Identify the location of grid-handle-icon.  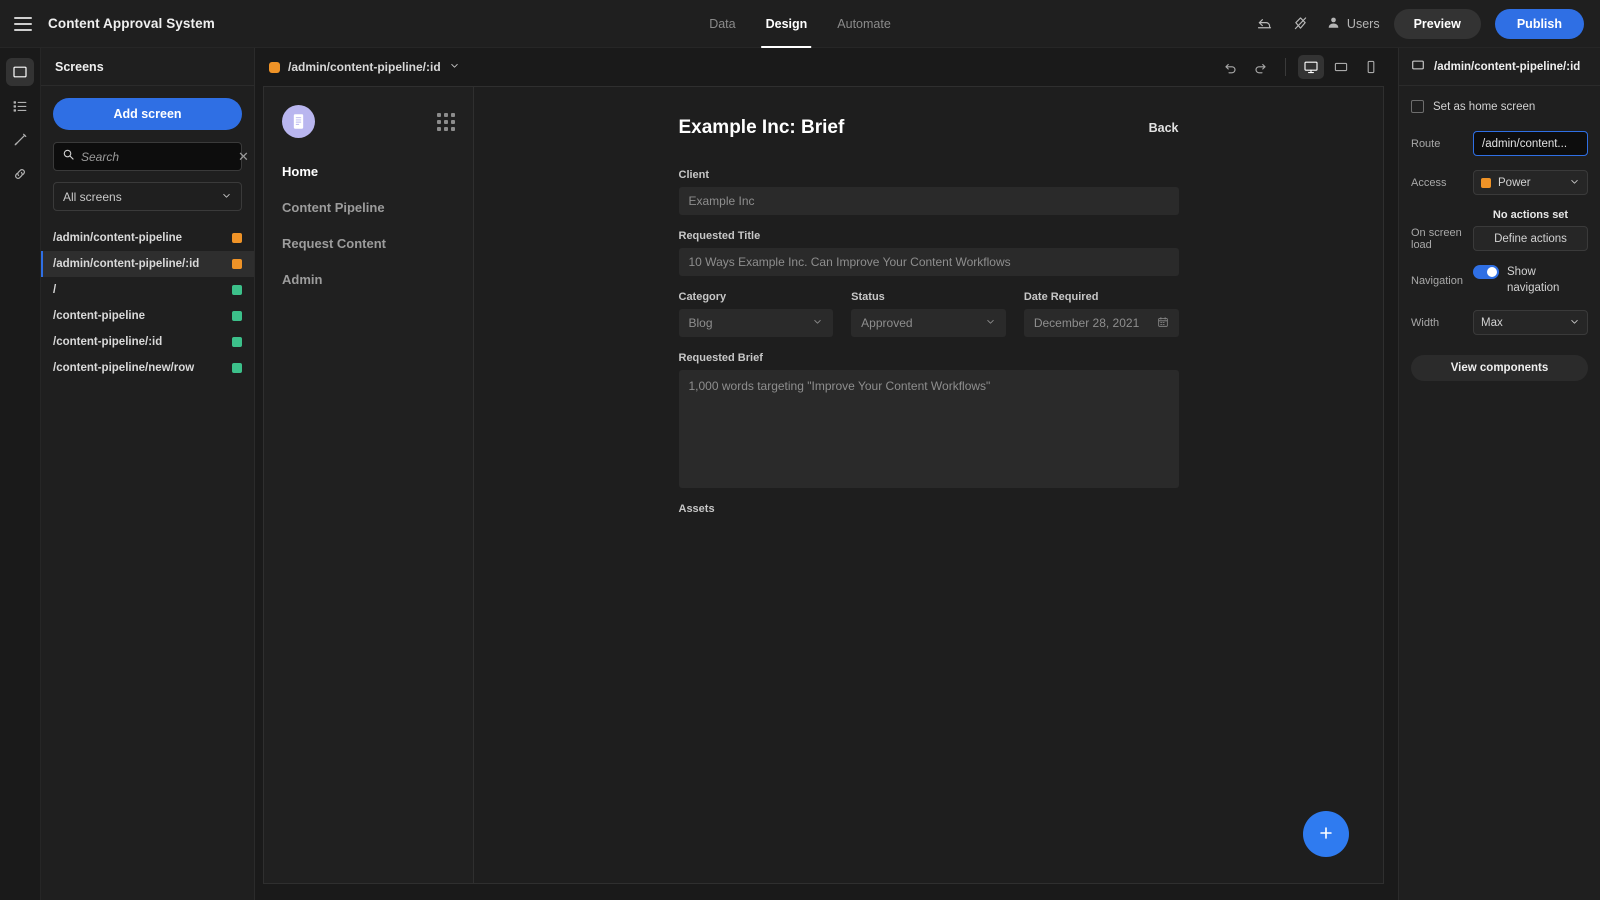
(446, 122).